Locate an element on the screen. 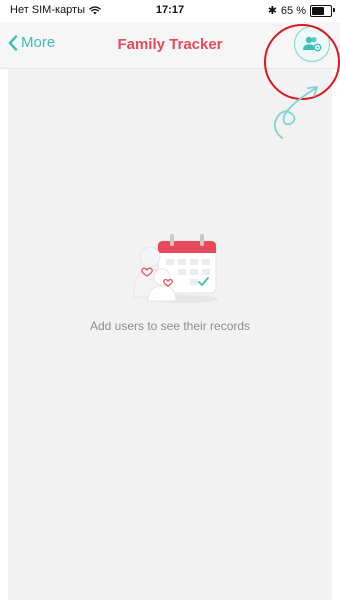 This screenshot has height=600, width=340. users-settings-icon is located at coordinates (312, 44).